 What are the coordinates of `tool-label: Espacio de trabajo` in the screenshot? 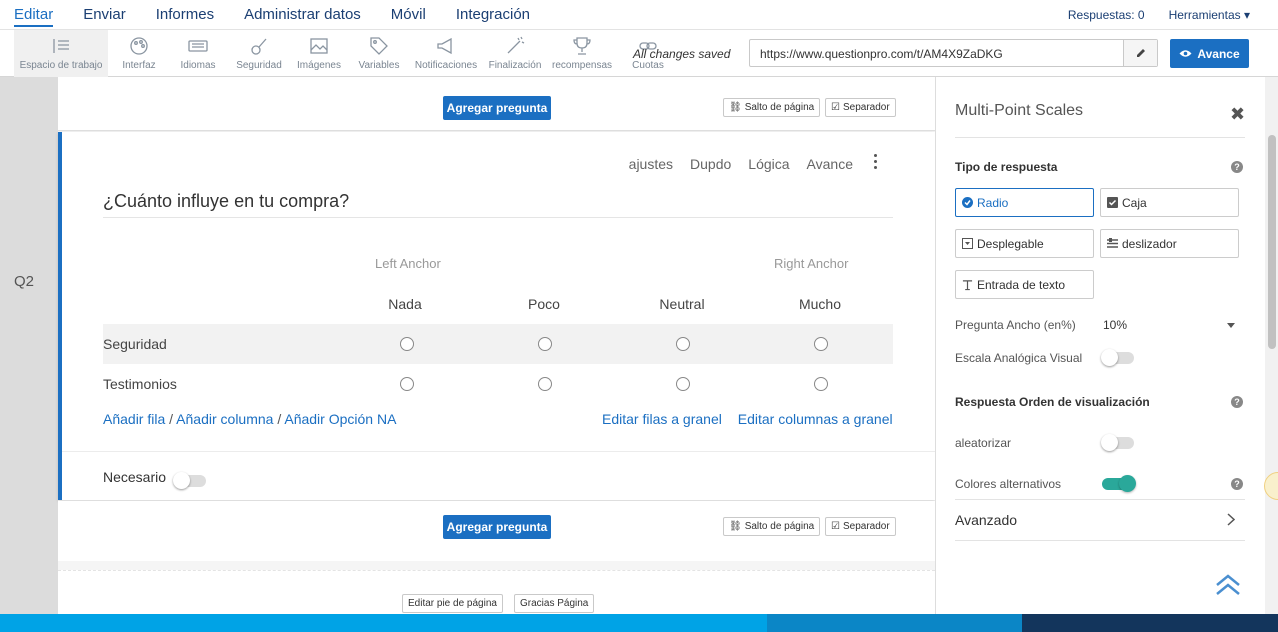 It's located at (61, 65).